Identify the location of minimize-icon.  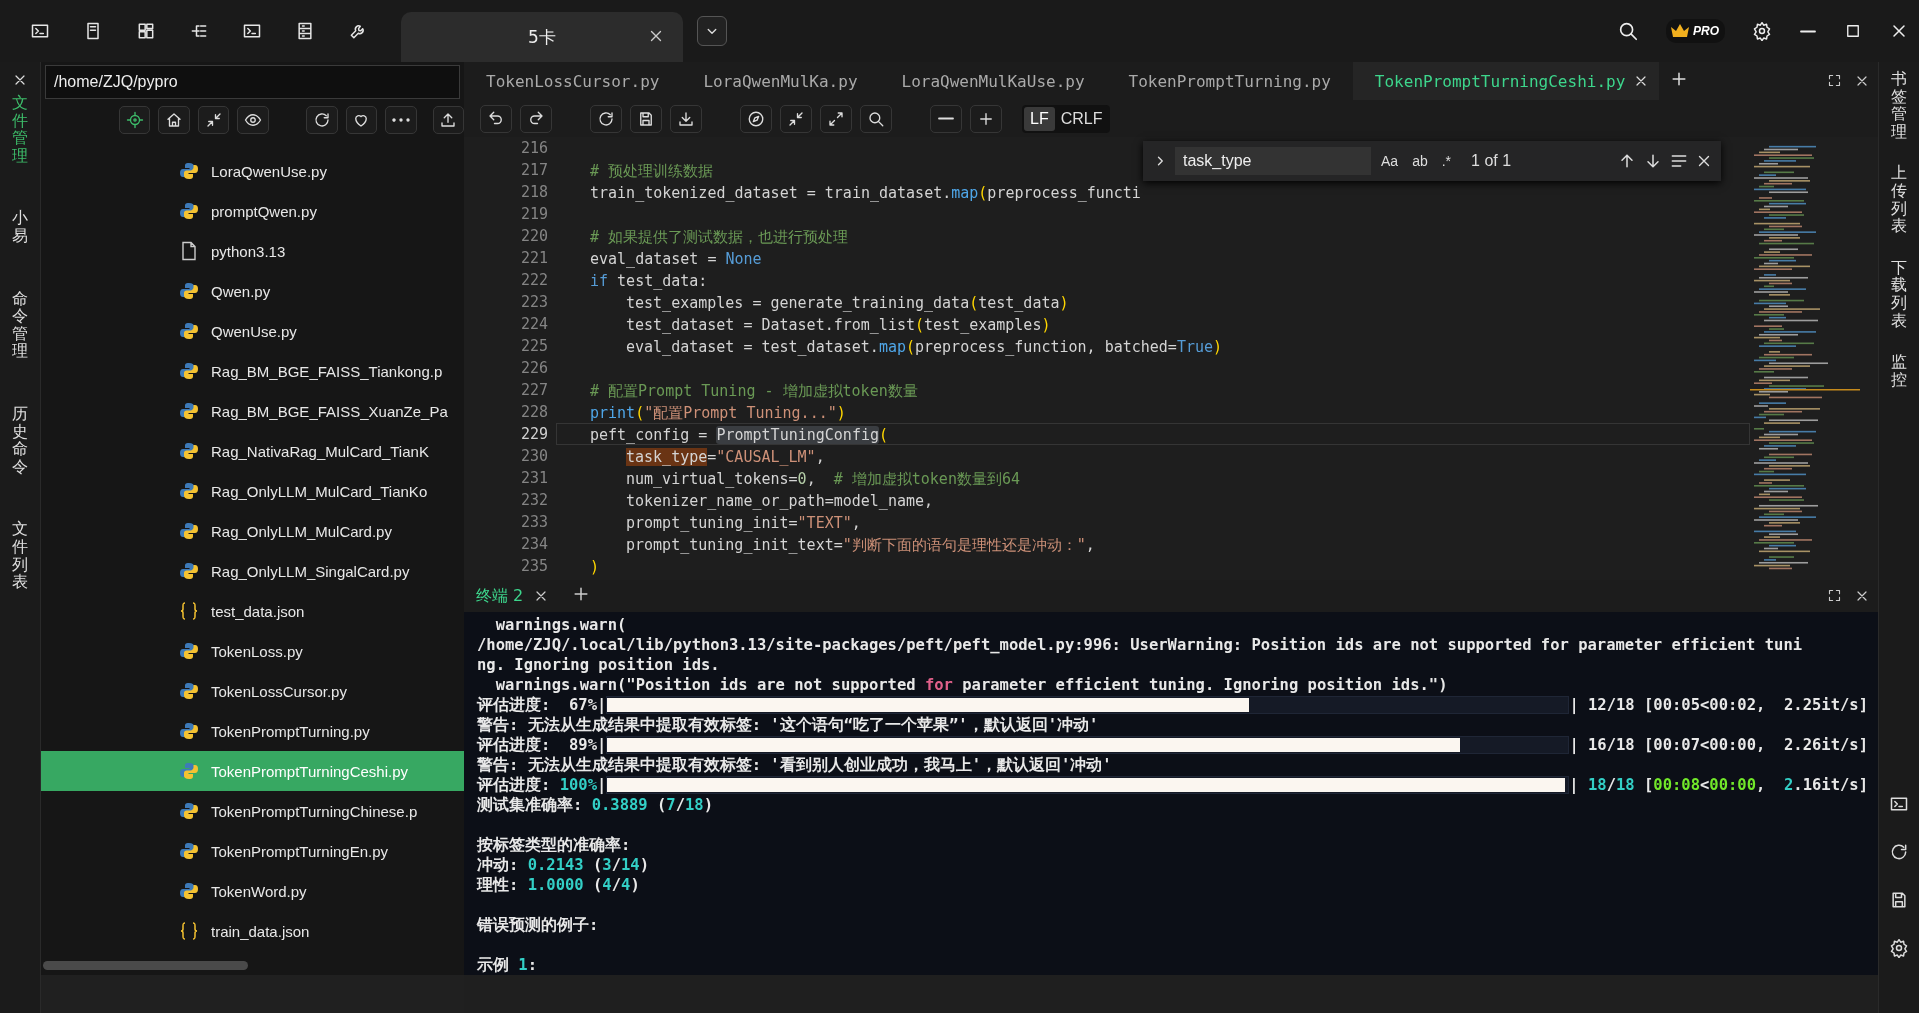
(1808, 31).